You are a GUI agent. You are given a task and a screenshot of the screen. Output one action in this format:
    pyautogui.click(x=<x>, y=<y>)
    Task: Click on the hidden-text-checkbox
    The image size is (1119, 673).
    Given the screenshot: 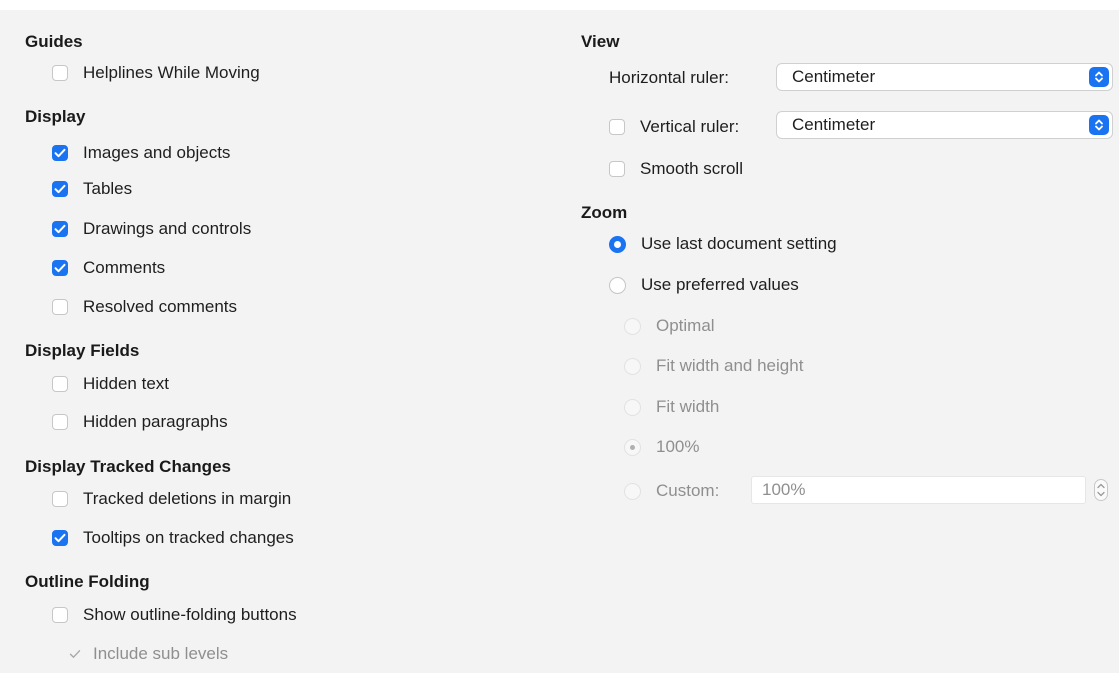 What is the action you would take?
    pyautogui.click(x=60, y=384)
    